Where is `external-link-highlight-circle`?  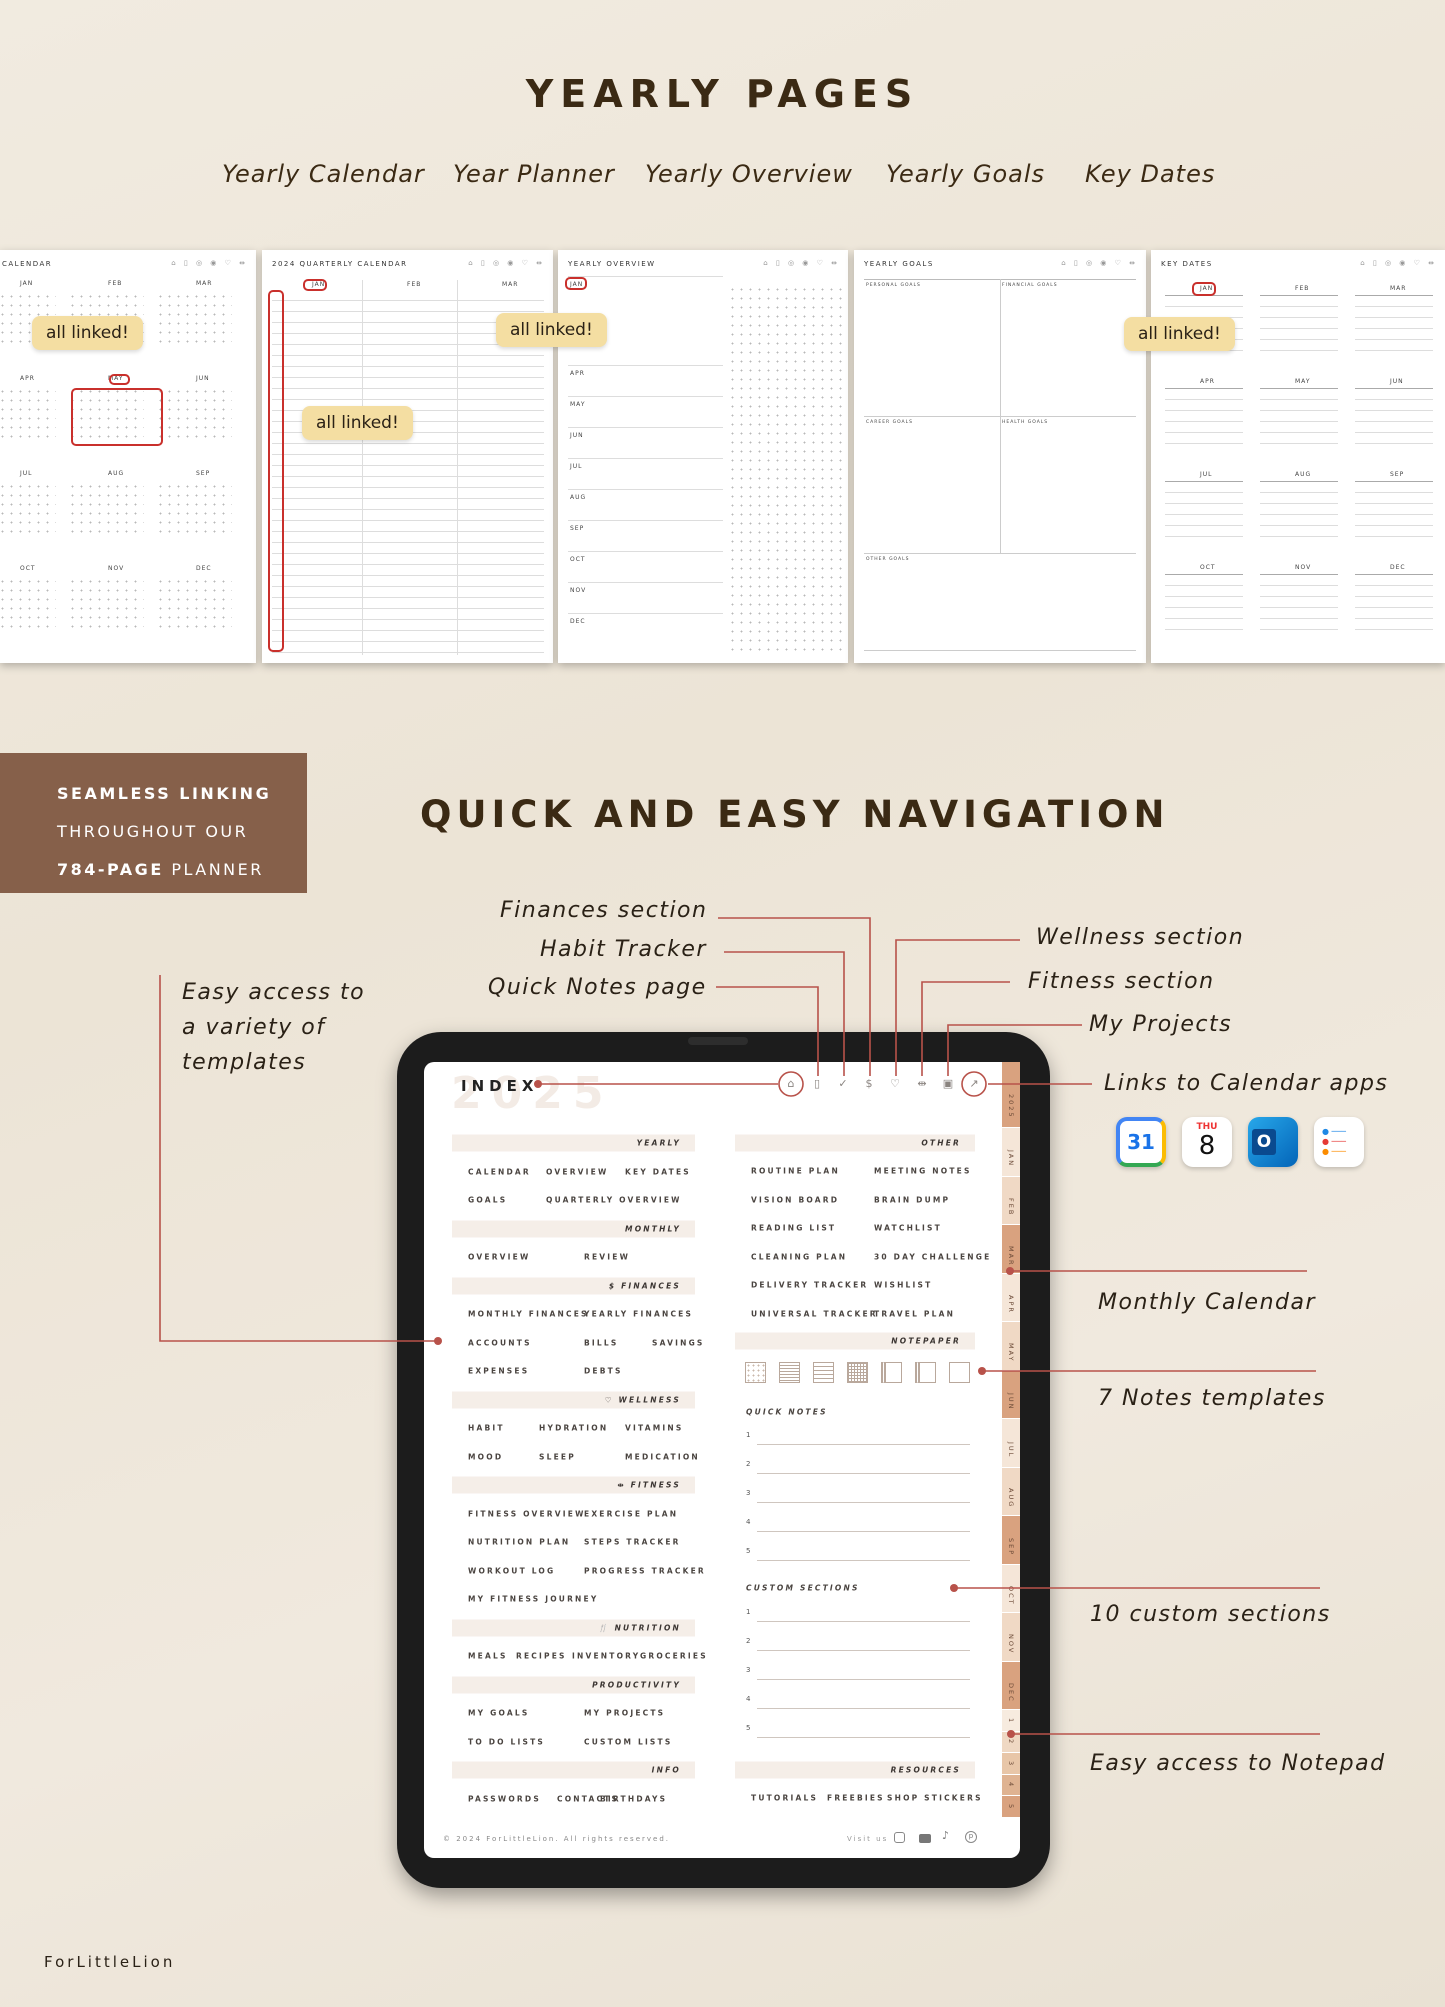 external-link-highlight-circle is located at coordinates (974, 1084).